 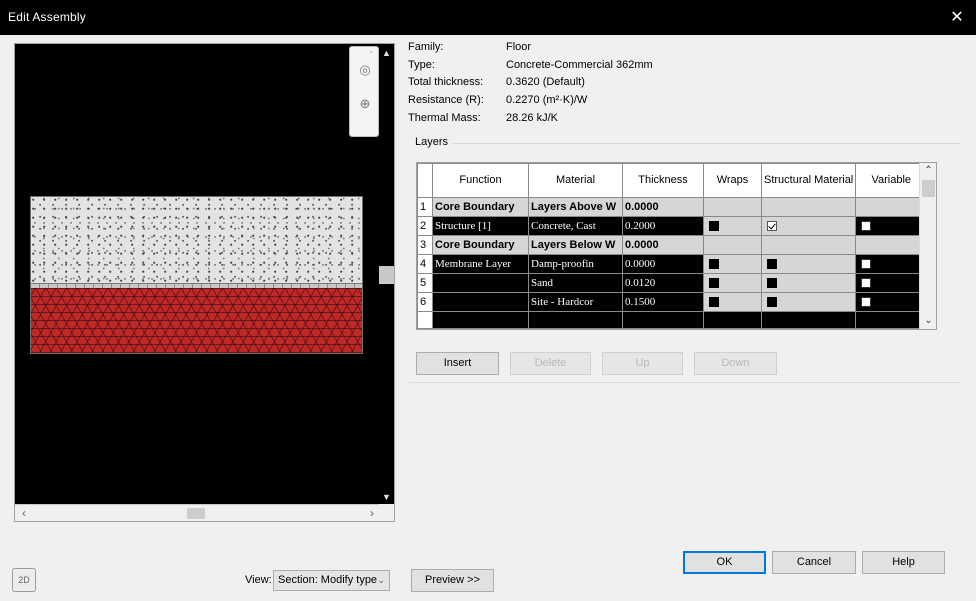 What do you see at coordinates (663, 180) in the screenshot?
I see `header-thickness: Thickness` at bounding box center [663, 180].